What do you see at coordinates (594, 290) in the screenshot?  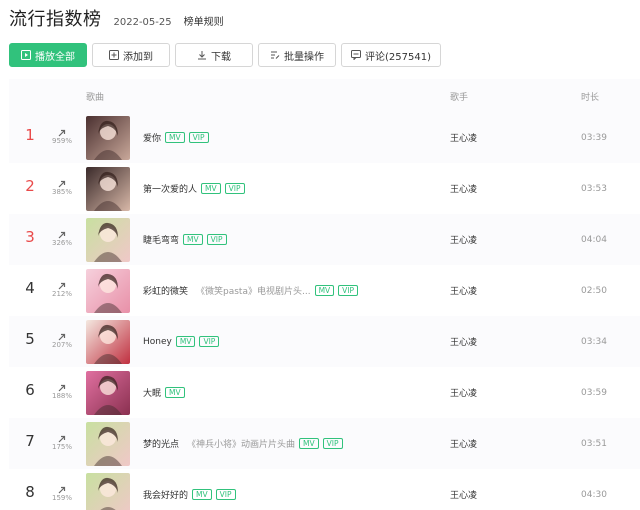 I see `song-duration: 02:50` at bounding box center [594, 290].